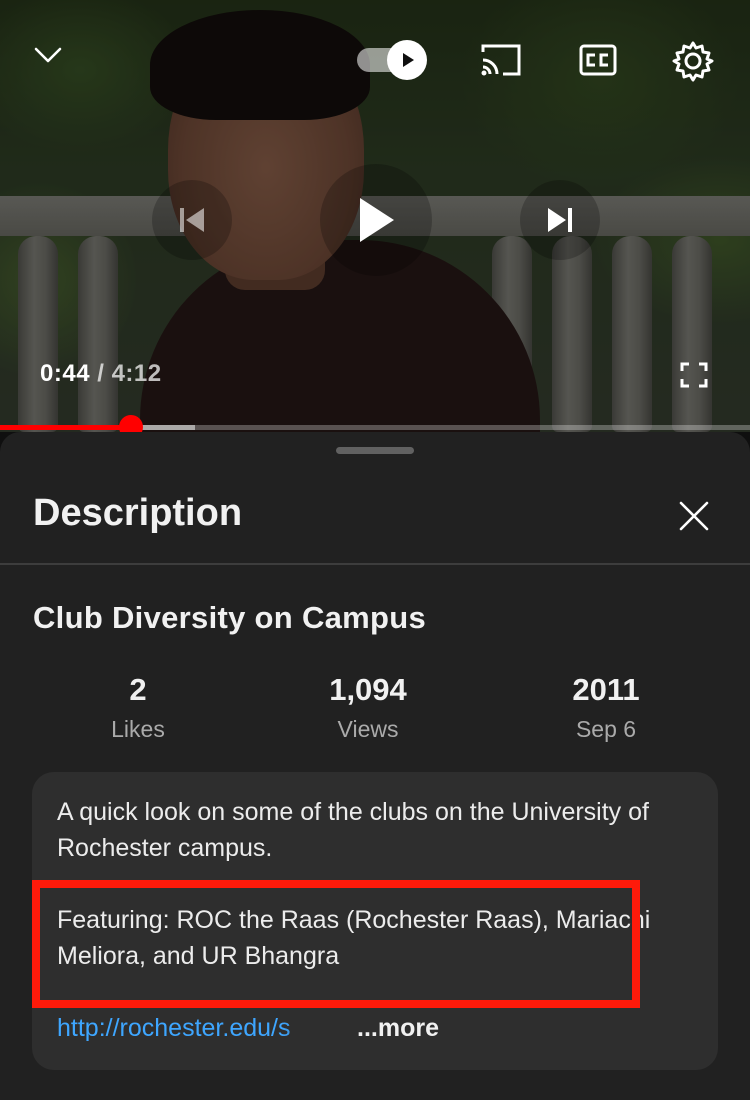  I want to click on closed-captions-icon, so click(598, 60).